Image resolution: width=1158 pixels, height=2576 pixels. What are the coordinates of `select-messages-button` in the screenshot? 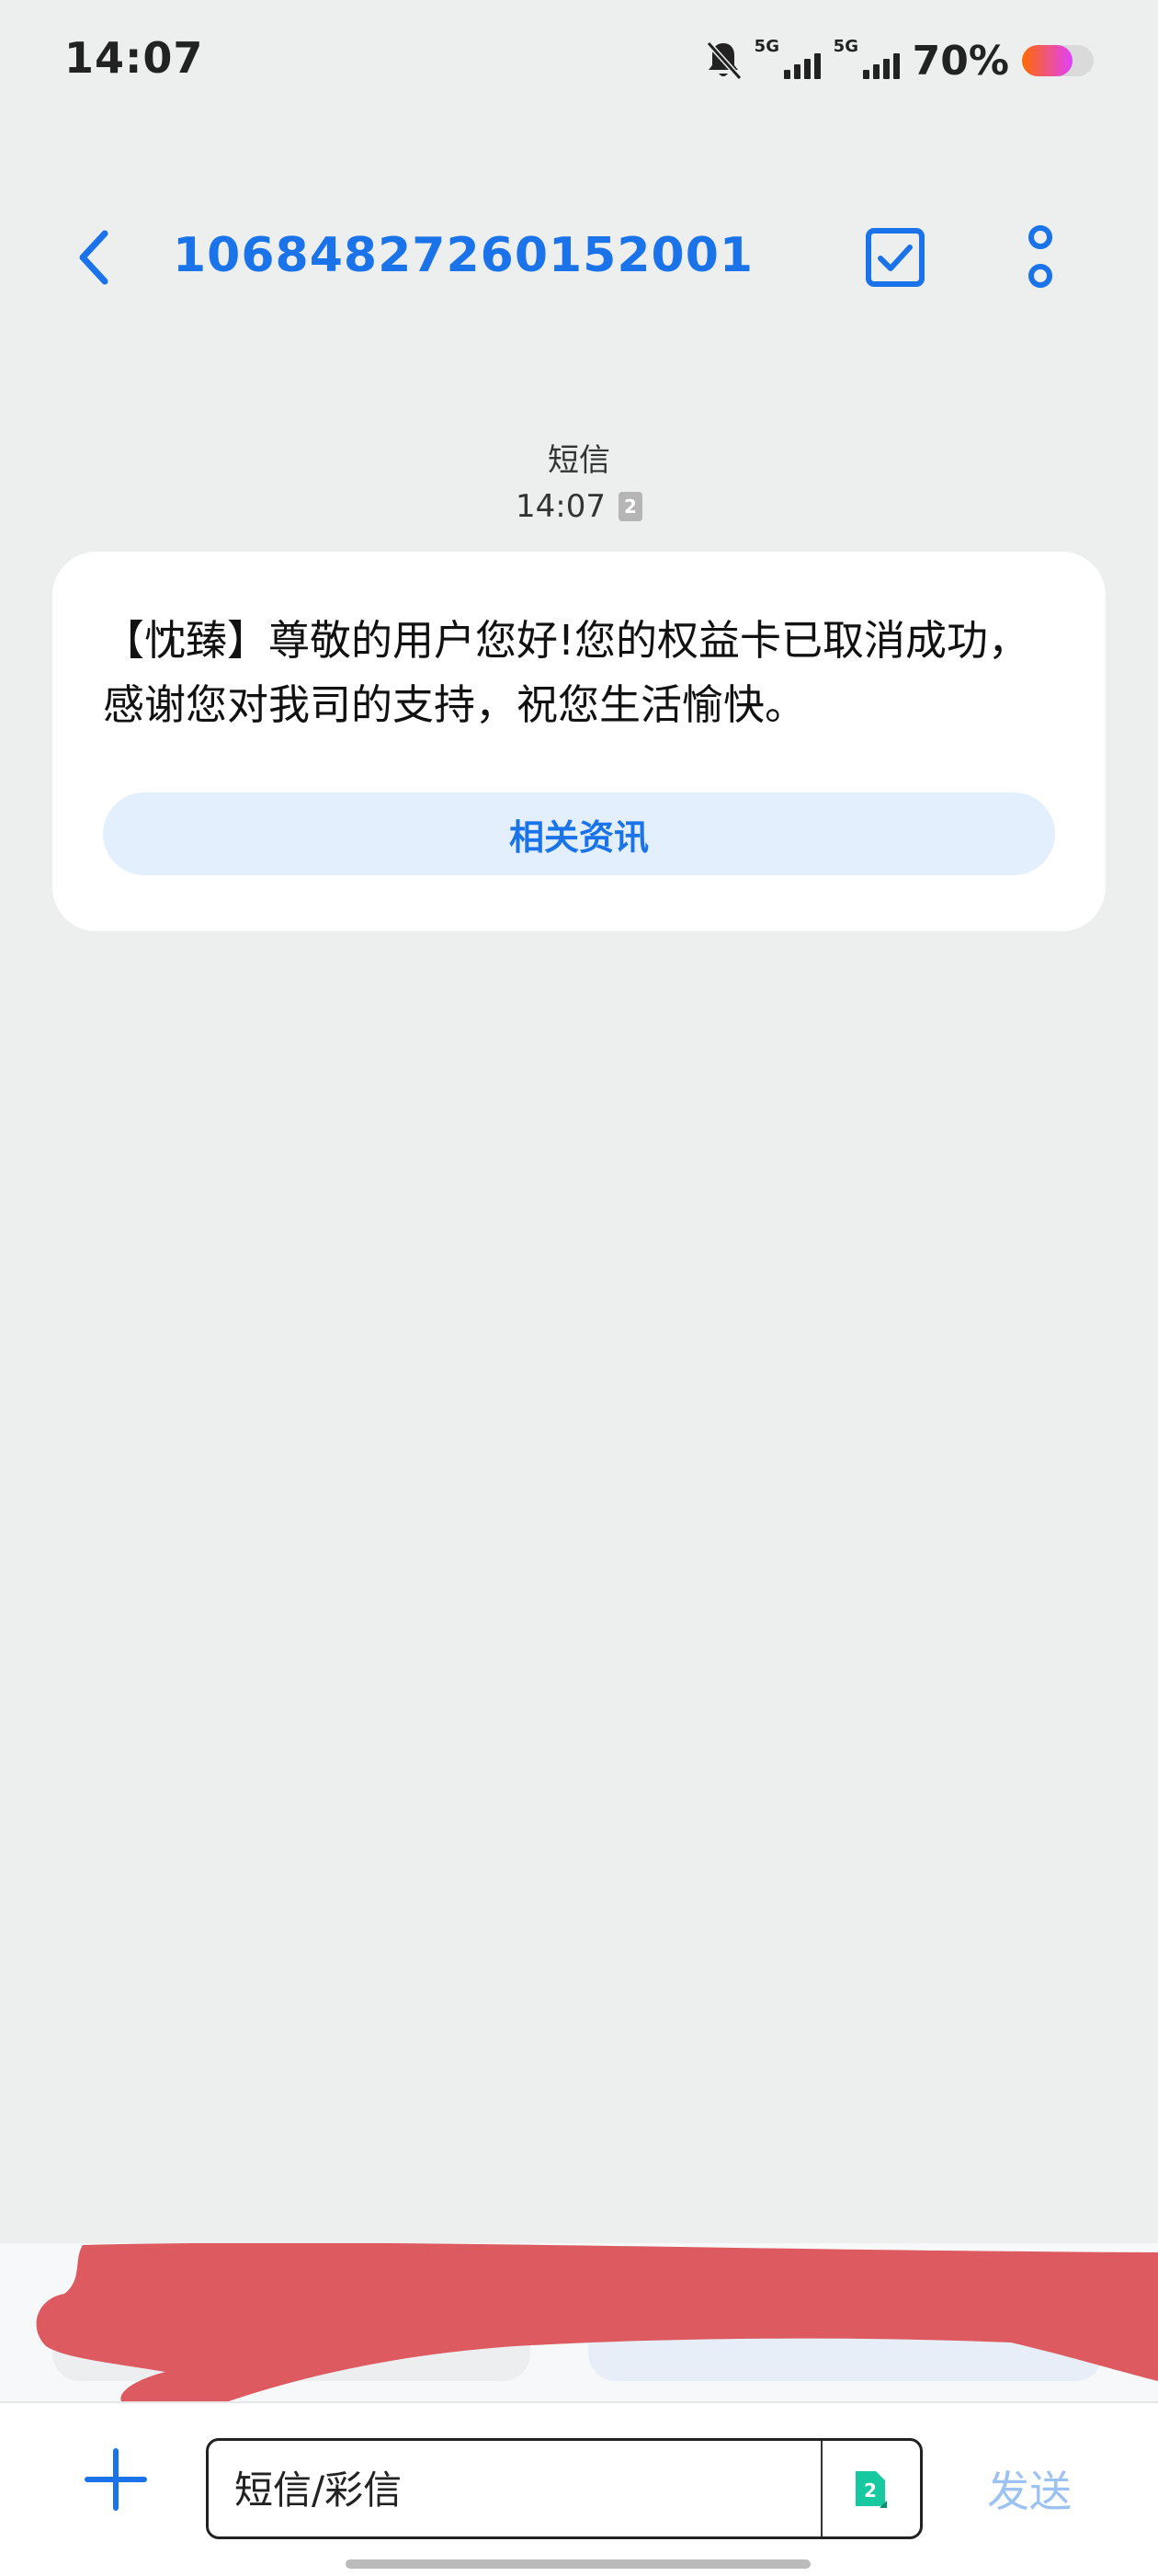 It's located at (895, 257).